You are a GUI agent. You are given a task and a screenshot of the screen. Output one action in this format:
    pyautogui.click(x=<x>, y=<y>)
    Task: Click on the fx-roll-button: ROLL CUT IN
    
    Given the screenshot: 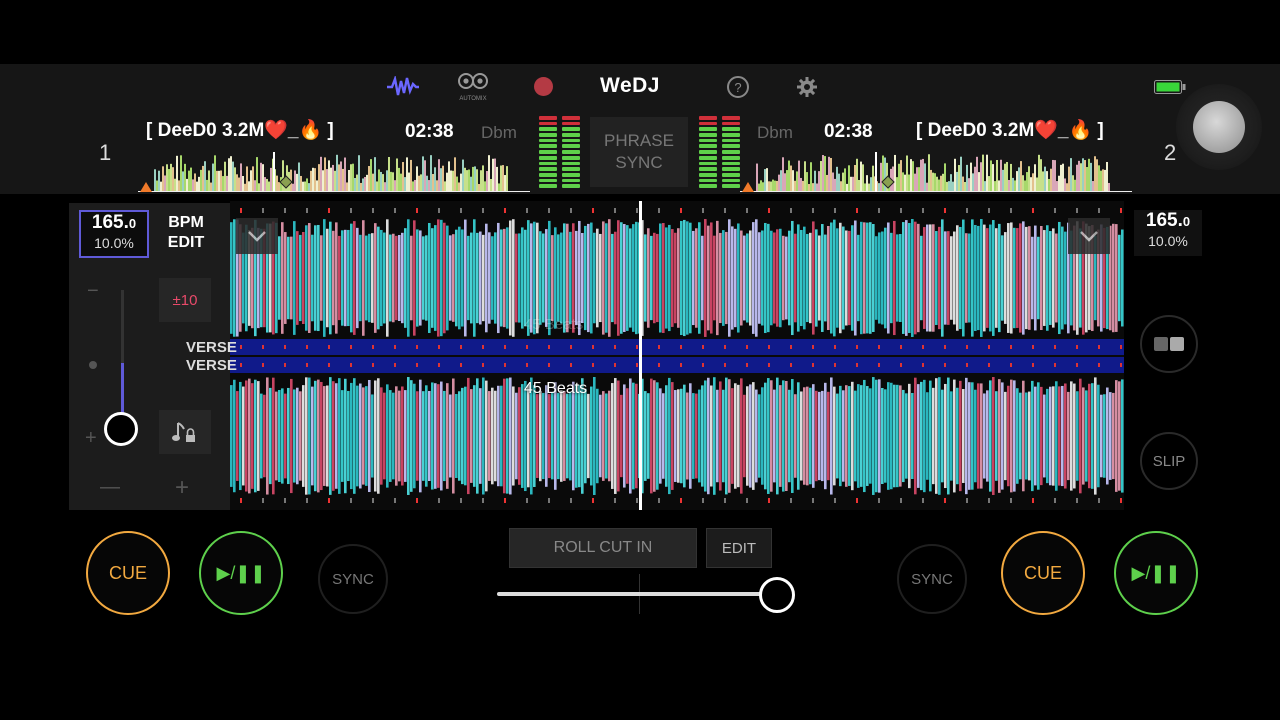 What is the action you would take?
    pyautogui.click(x=603, y=548)
    